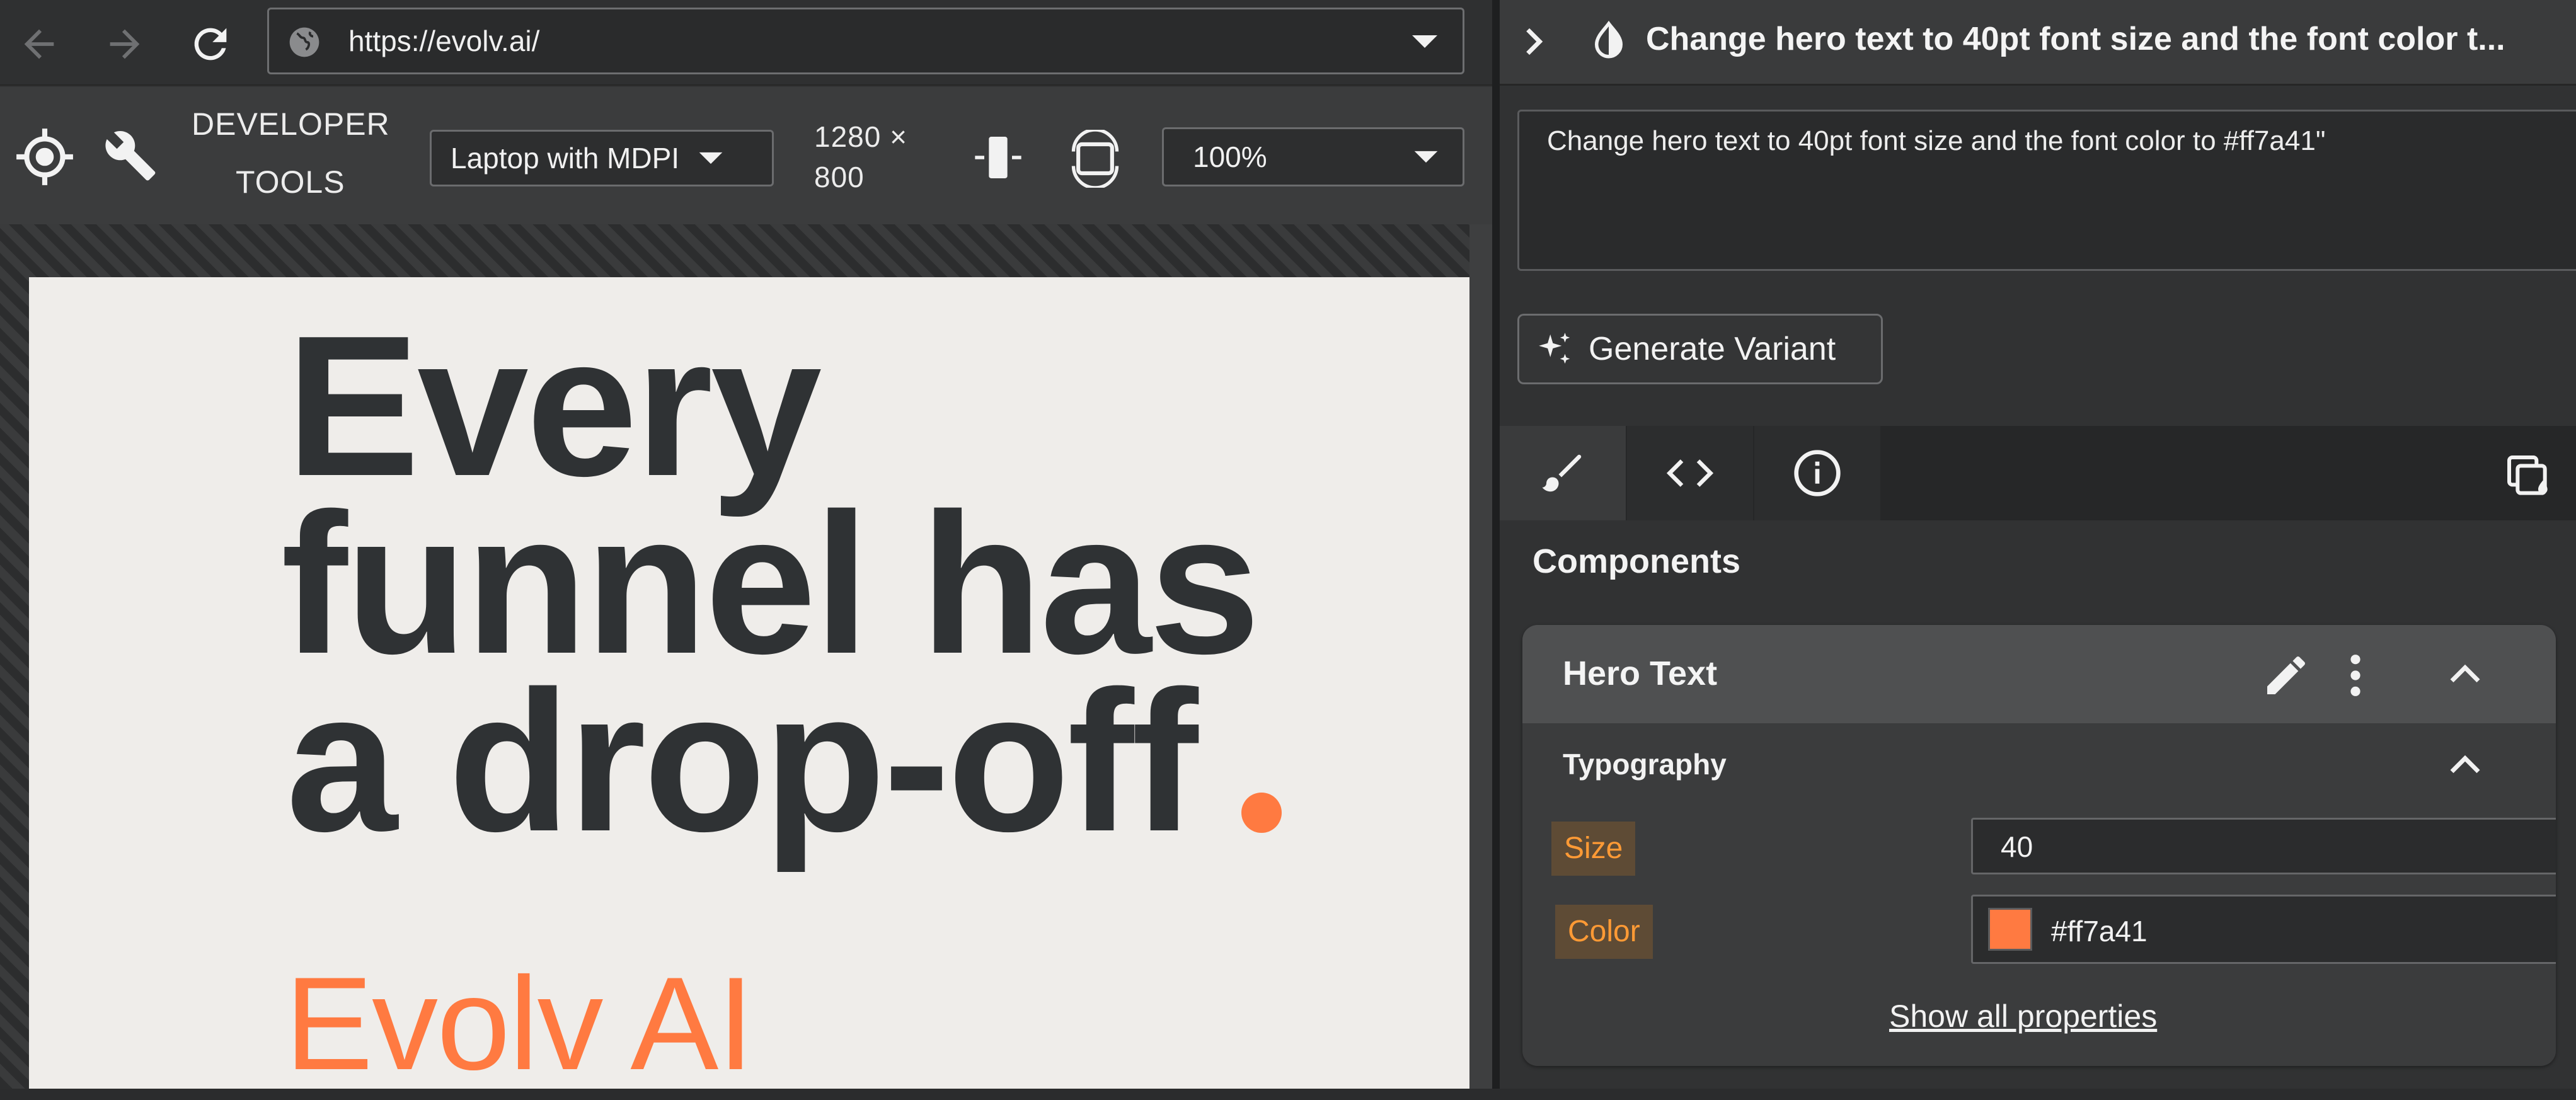 The width and height of the screenshot is (2576, 1100). What do you see at coordinates (1496, 544) in the screenshot?
I see `pane-divider` at bounding box center [1496, 544].